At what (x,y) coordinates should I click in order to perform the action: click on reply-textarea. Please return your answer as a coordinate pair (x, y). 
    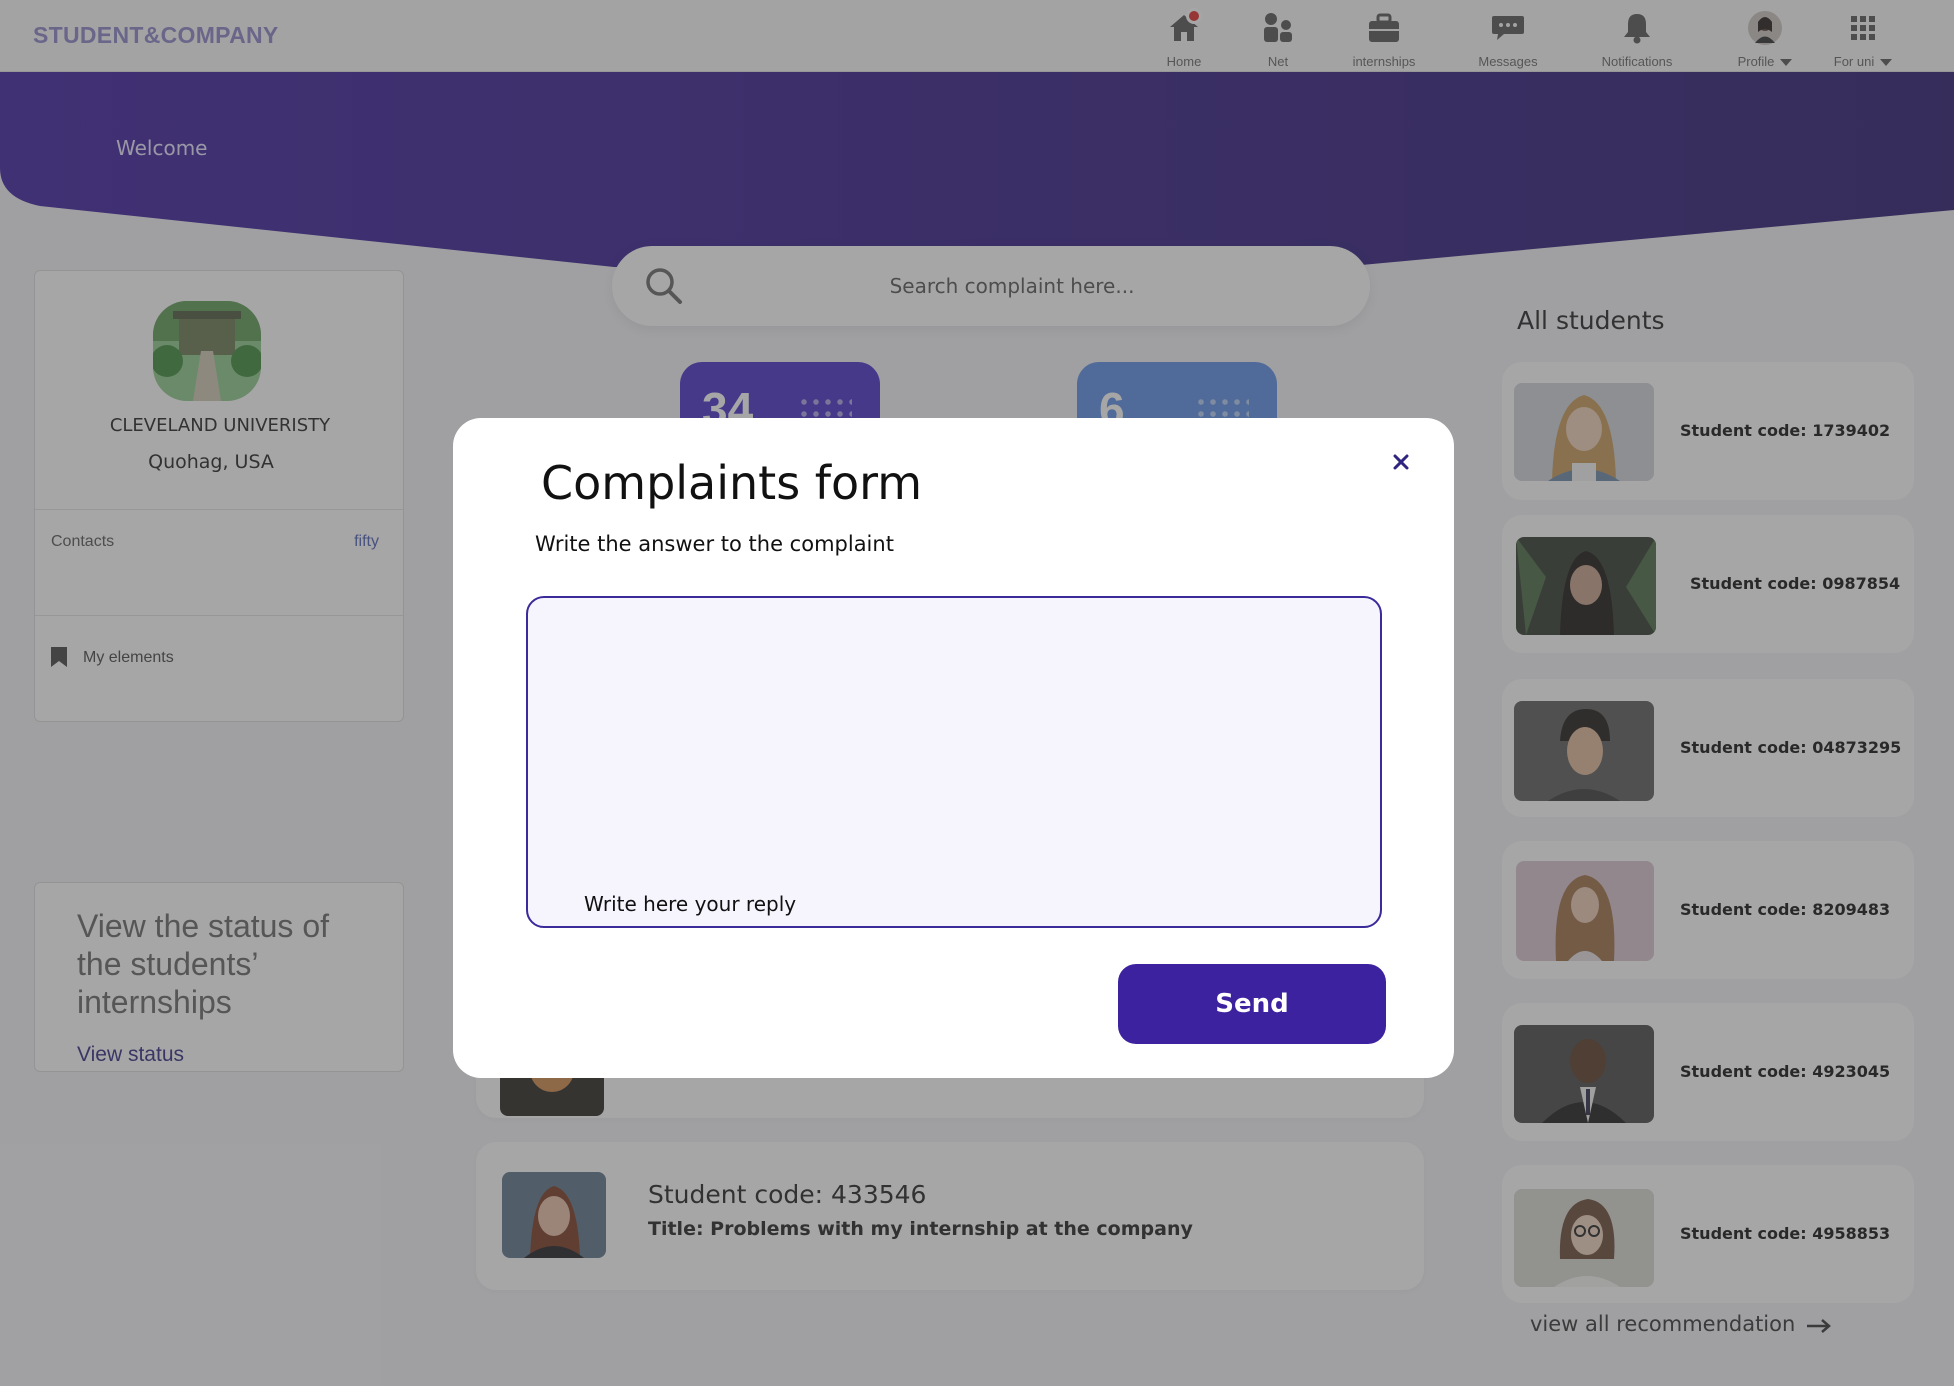
    Looking at the image, I should click on (954, 762).